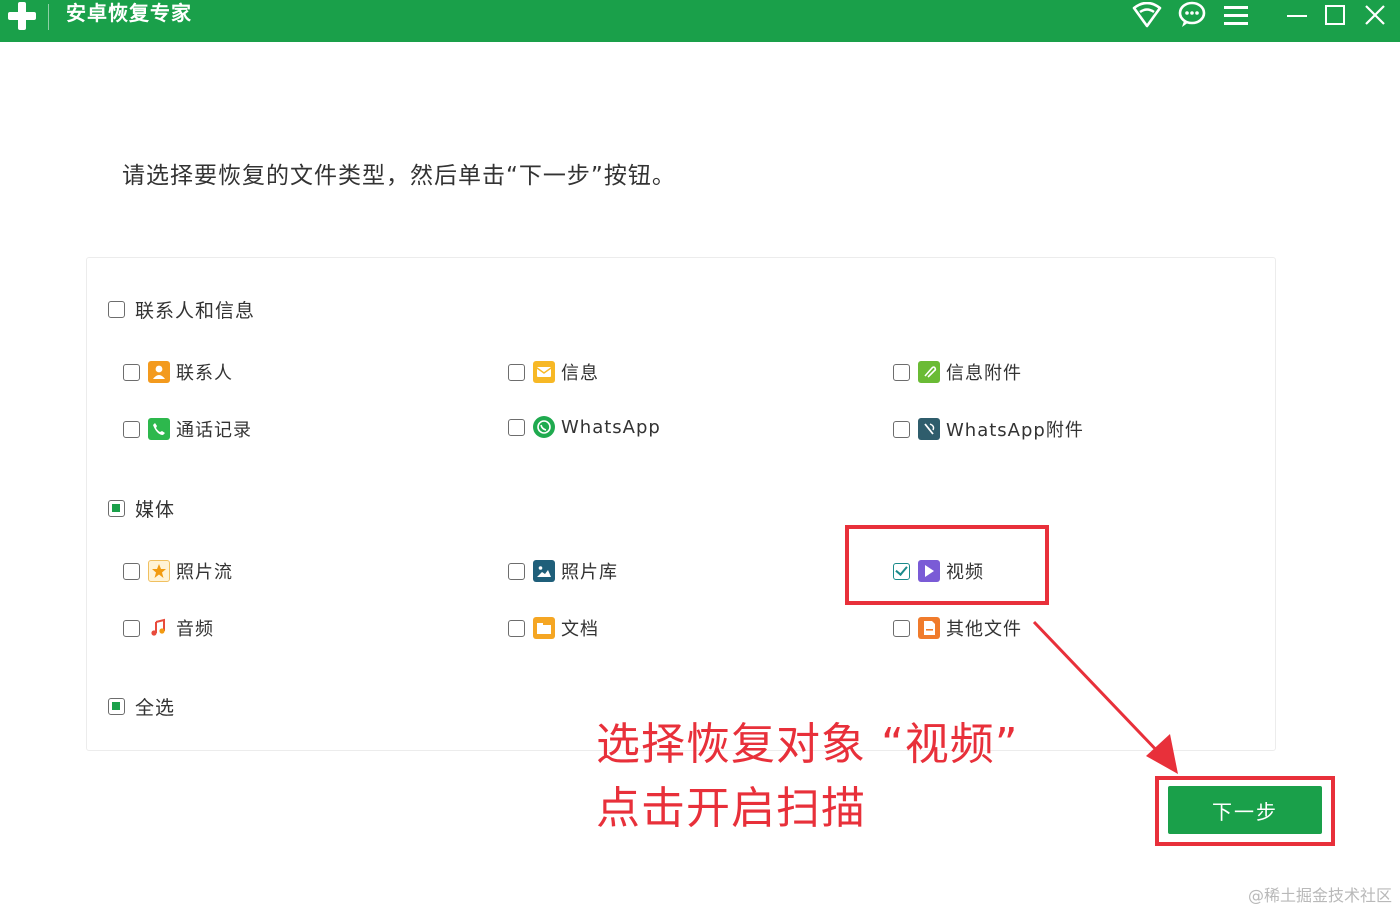 The width and height of the screenshot is (1400, 912). I want to click on select-all: 全选, so click(141, 706).